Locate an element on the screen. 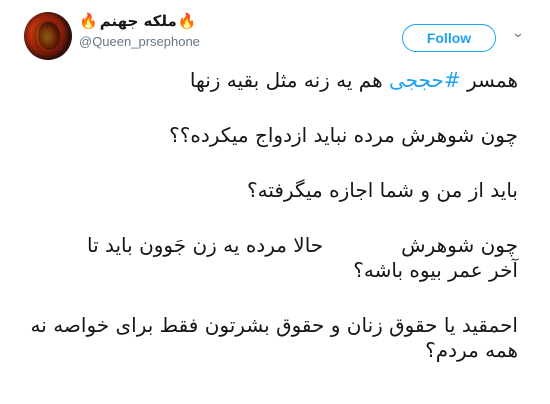 The image size is (550, 404). follow-button: Follow is located at coordinates (449, 38).